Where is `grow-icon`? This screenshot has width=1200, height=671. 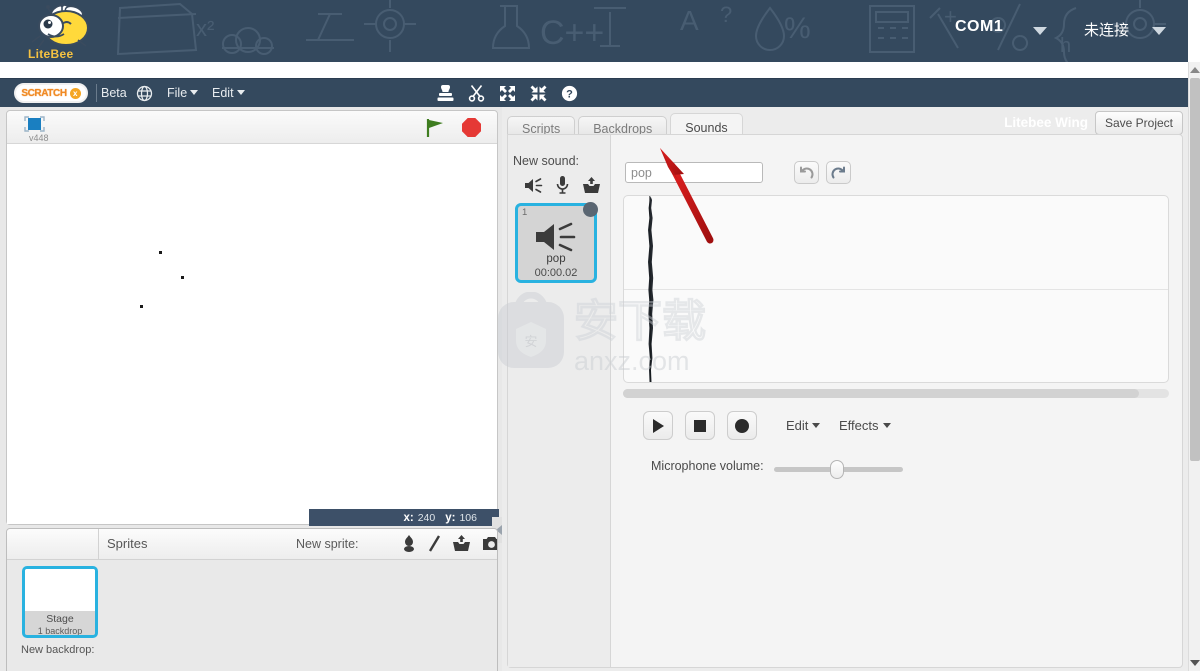
grow-icon is located at coordinates (507, 93).